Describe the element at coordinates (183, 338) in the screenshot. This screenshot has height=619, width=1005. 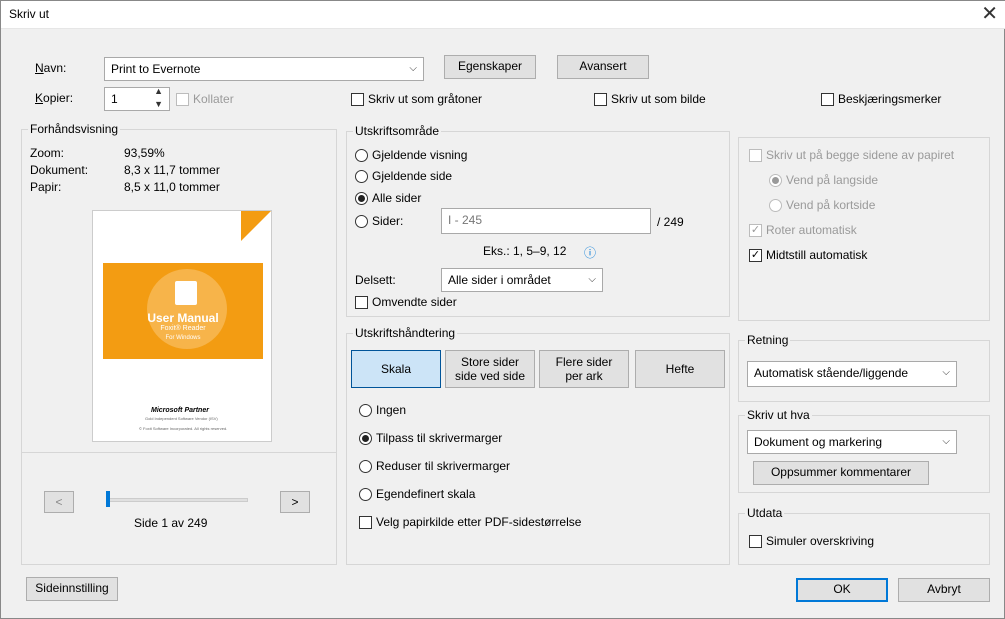
I see `thumb-subtitle2: For Windows` at that location.